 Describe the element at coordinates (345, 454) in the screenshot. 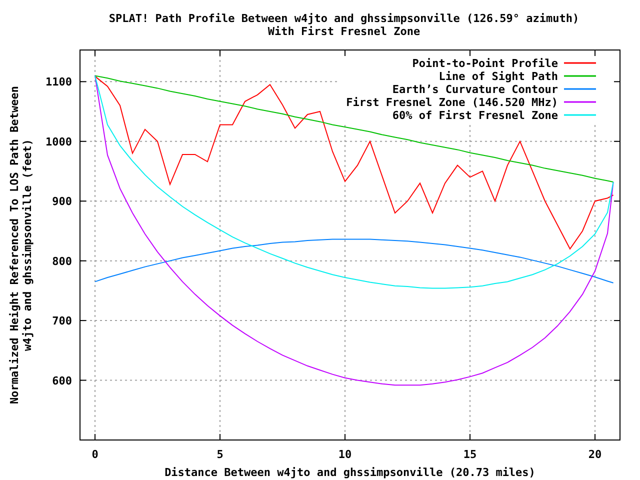

I see `x-tick-label: 10` at that location.